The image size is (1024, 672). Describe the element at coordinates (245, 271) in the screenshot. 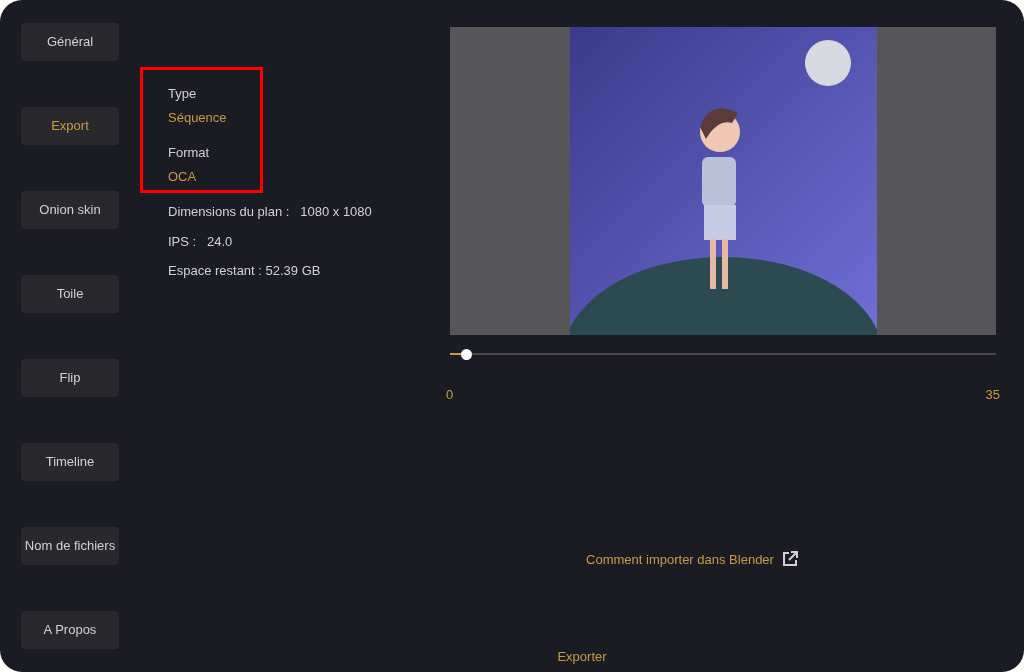

I see `info-text: Espace restant : 52.39 GB` at that location.